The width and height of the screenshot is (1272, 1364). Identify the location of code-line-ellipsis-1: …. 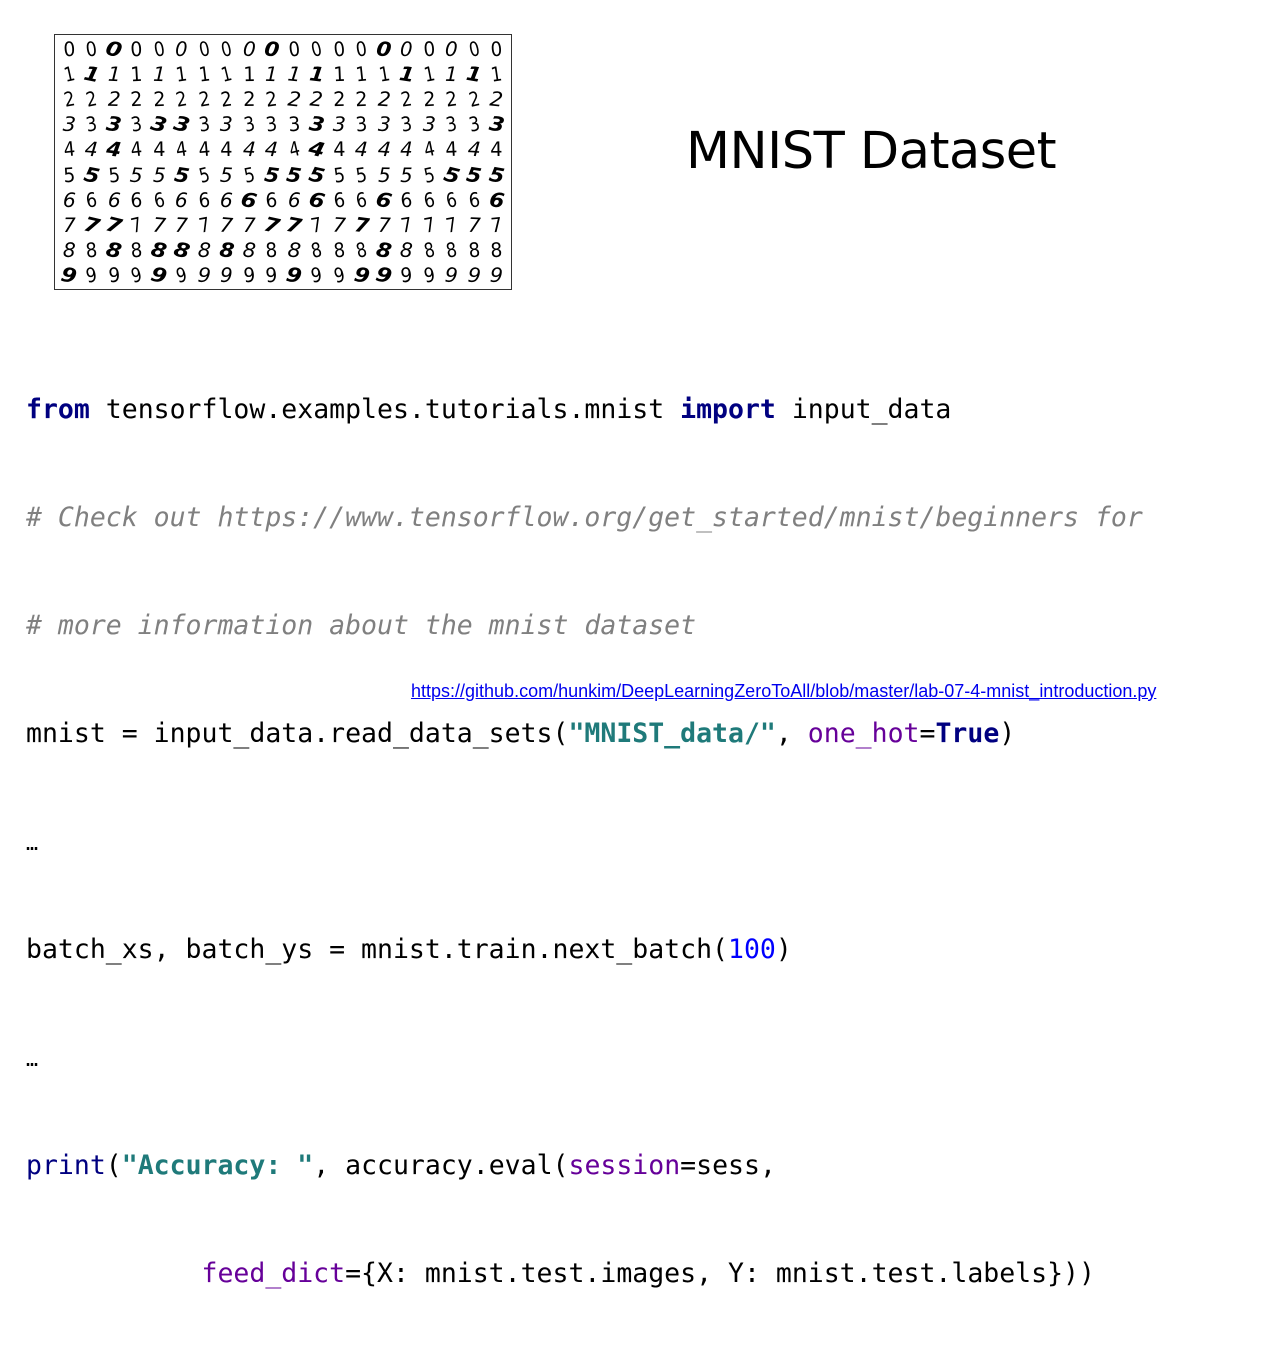
(636, 842).